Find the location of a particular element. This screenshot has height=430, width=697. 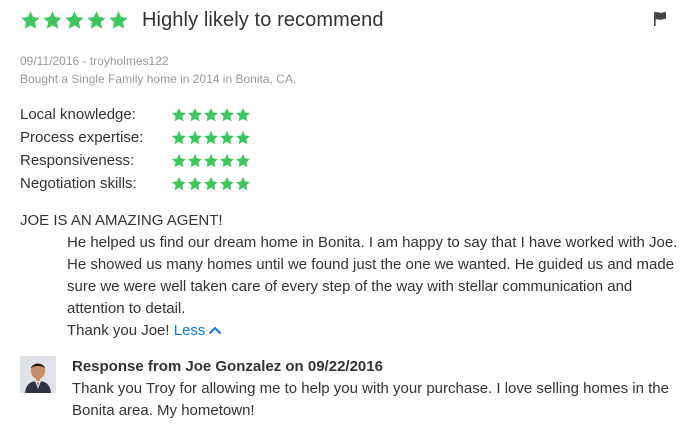

rating-row: Process expertise: is located at coordinates (135, 137).